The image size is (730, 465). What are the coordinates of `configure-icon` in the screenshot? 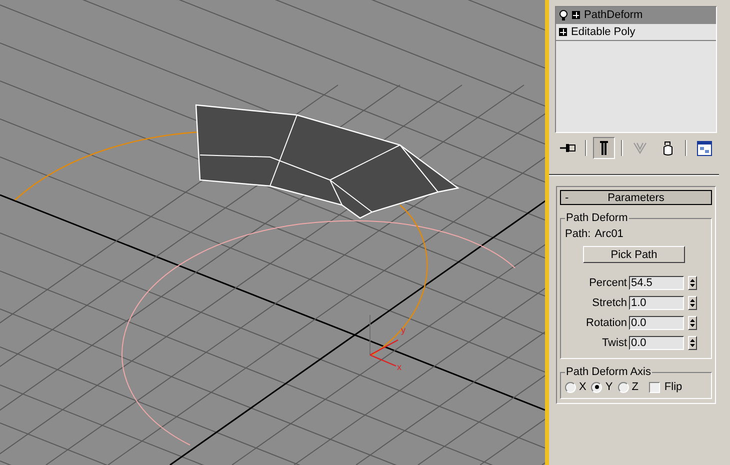 It's located at (704, 148).